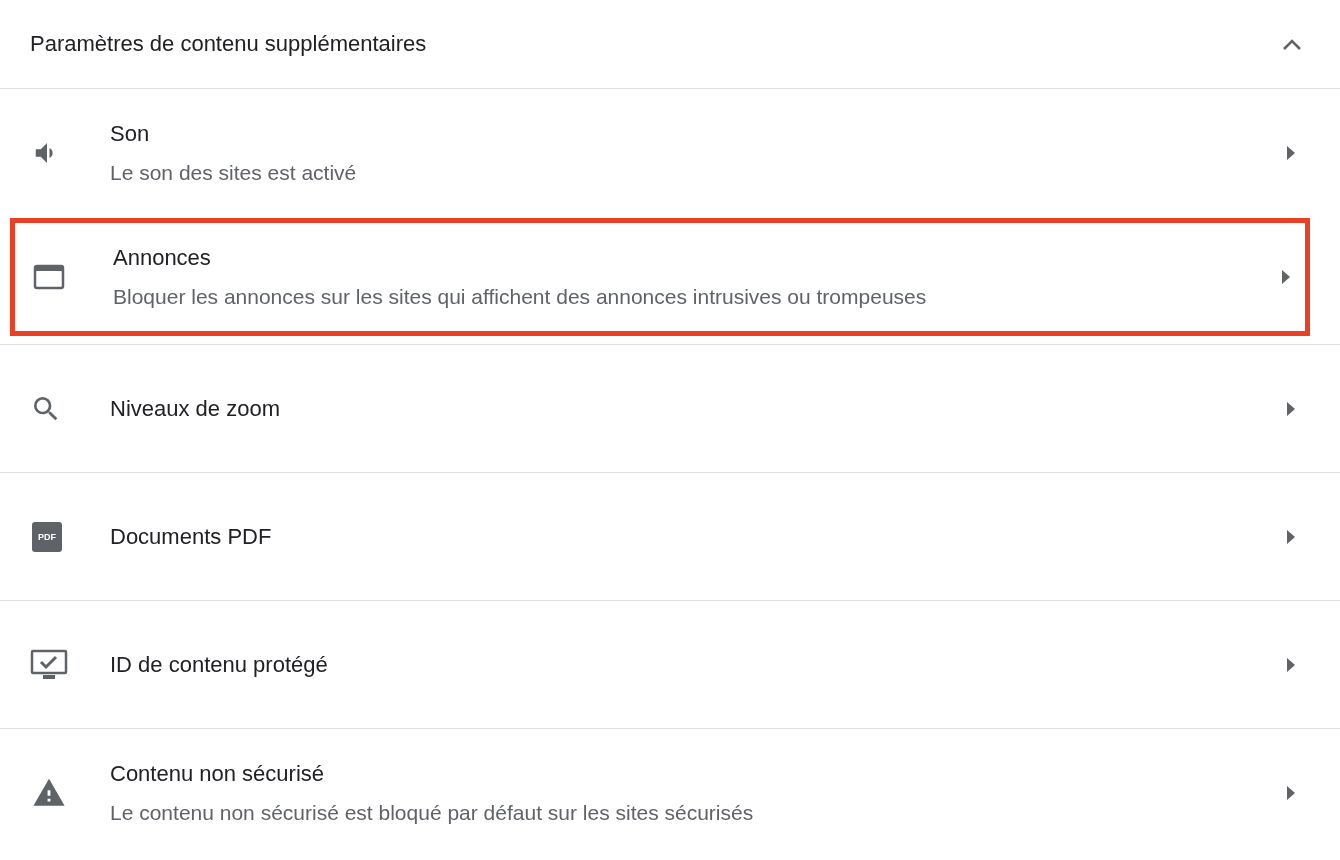 This screenshot has width=1340, height=860. I want to click on section-title: Paramètres de contenu supplémentaires, so click(228, 44).